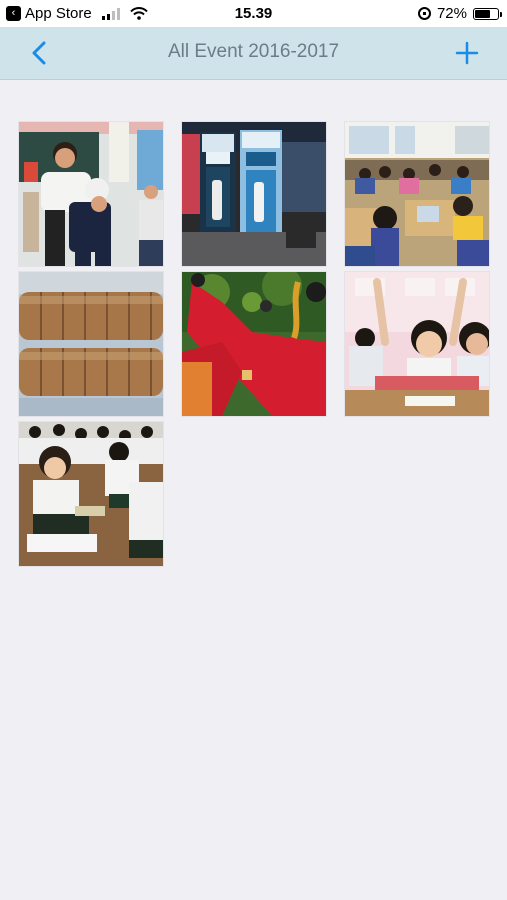 The image size is (507, 900). Describe the element at coordinates (424, 13) in the screenshot. I see `orientation-lock-icon` at that location.